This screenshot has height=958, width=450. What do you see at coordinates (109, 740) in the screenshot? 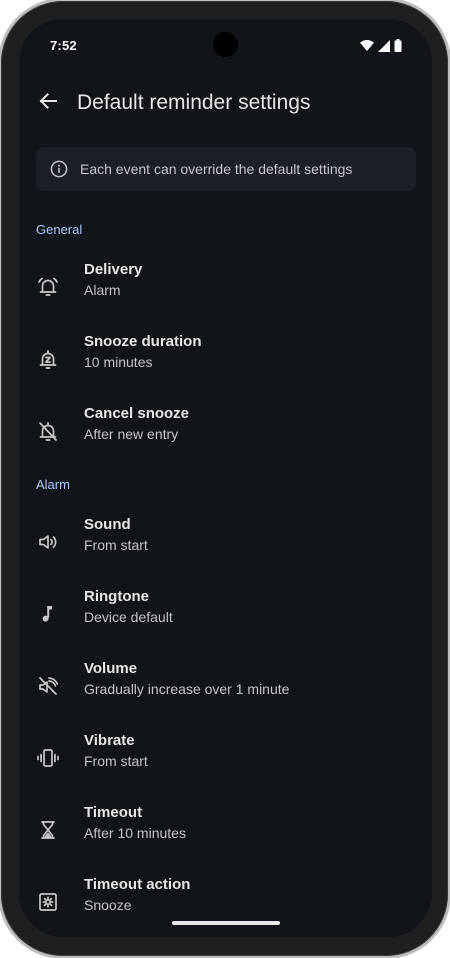
I see `setting-title: Vibrate` at bounding box center [109, 740].